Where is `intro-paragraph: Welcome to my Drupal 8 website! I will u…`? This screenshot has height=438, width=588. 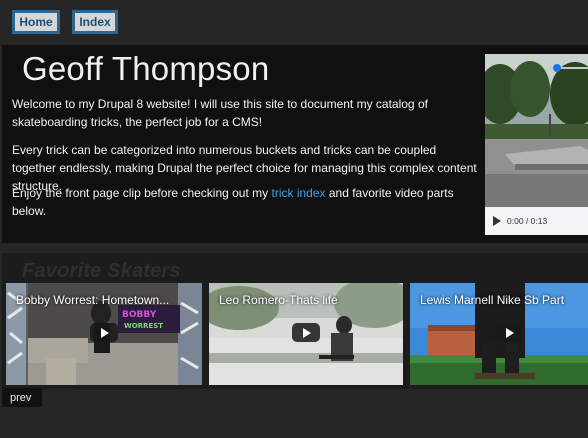 intro-paragraph: Welcome to my Drupal 8 website! I will u… is located at coordinates (220, 113).